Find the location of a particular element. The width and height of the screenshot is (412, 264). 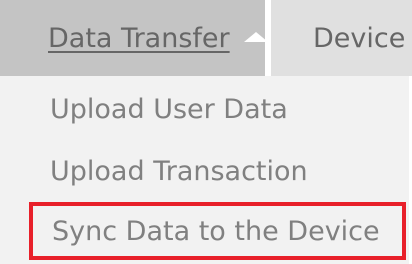

menu-item-label: Upload Transaction is located at coordinates (179, 171).